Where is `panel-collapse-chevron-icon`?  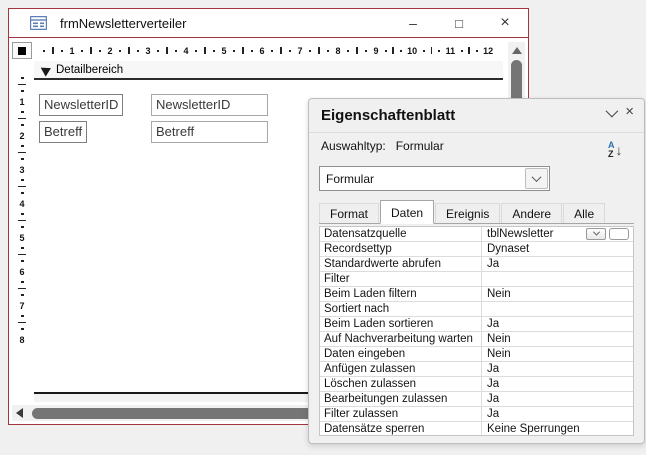 panel-collapse-chevron-icon is located at coordinates (612, 110).